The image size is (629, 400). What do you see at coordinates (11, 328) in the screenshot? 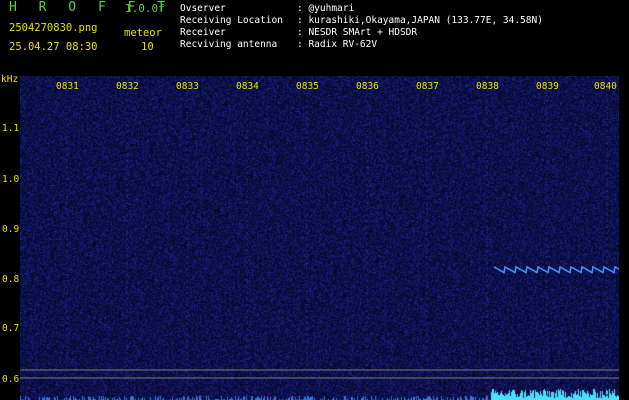
I see `y-tick-0.7: 0.7` at bounding box center [11, 328].